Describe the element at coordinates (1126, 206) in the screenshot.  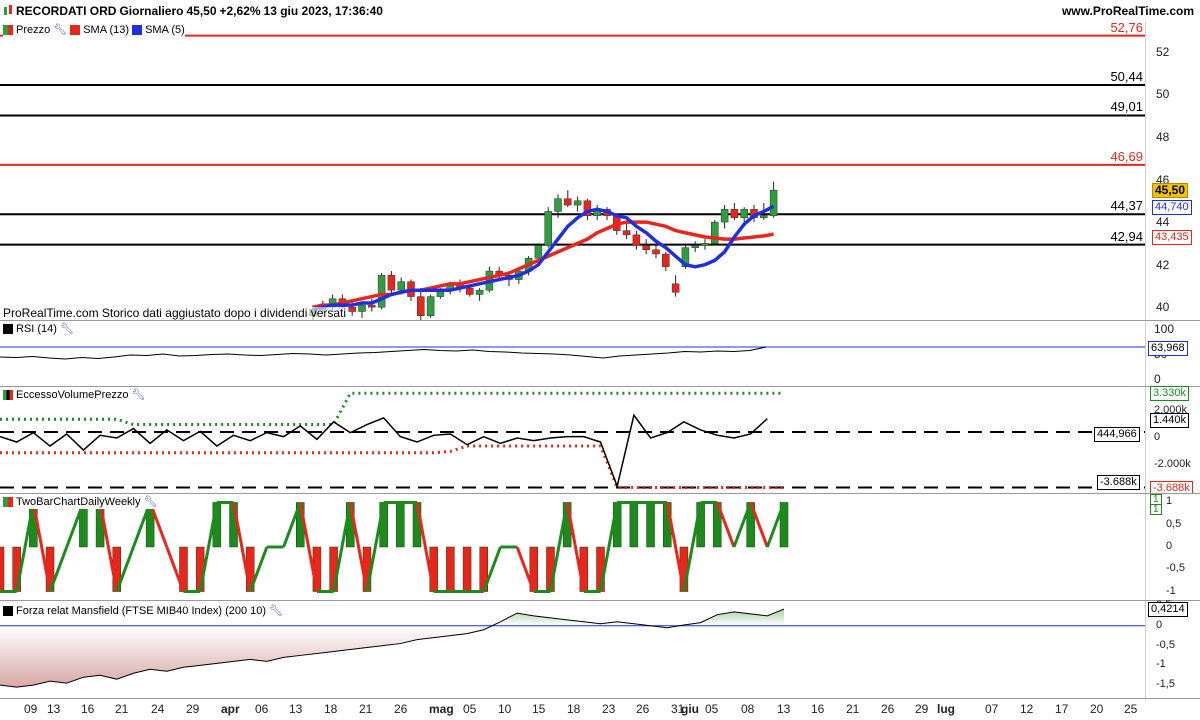
I see `level-label-4: 44,37` at that location.